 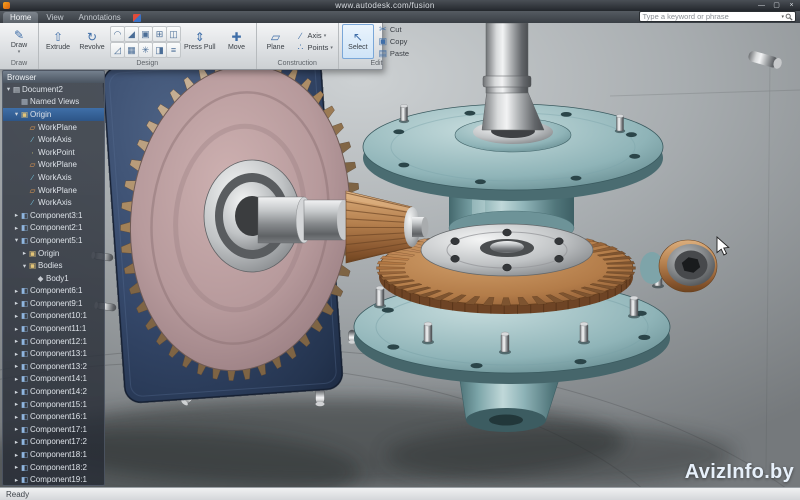 I want to click on app-icon, so click(x=6, y=5).